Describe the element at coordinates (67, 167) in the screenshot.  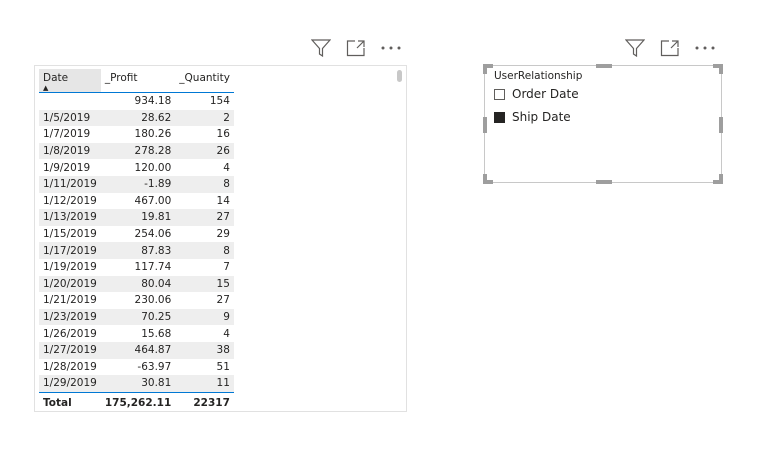
I see `cell-date: 1/9/2019` at that location.